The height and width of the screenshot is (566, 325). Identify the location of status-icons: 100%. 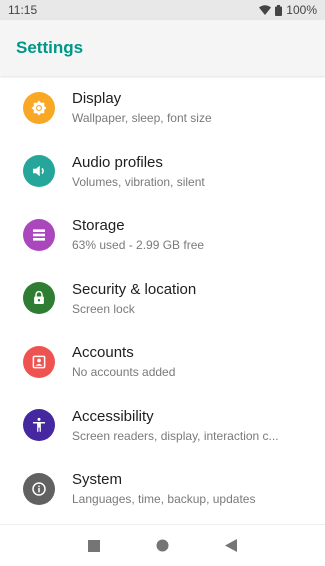
(288, 10).